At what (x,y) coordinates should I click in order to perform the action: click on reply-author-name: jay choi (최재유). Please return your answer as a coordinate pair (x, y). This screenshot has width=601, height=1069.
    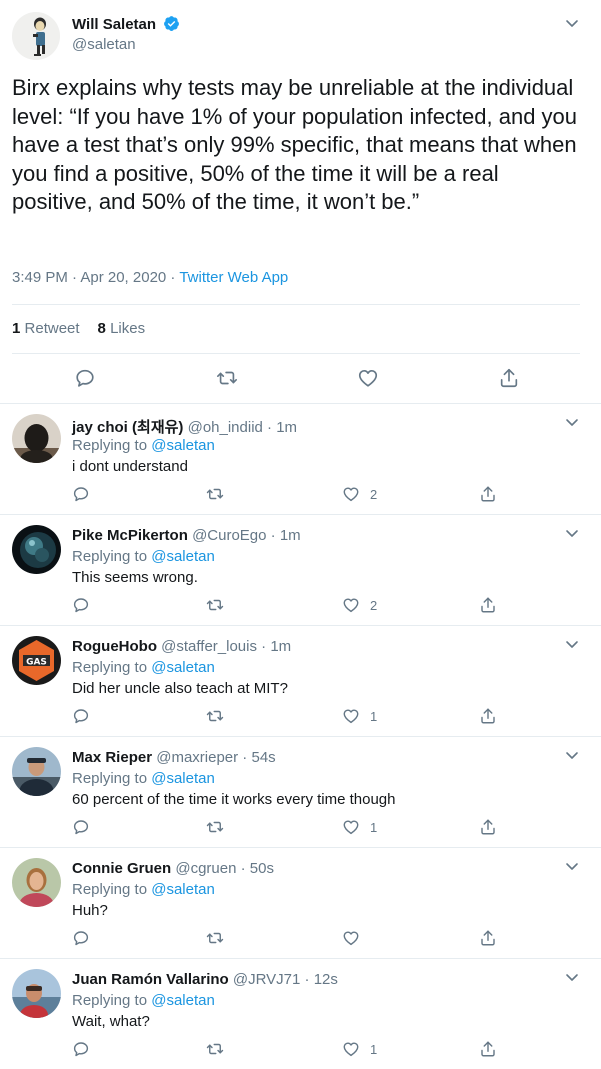
    Looking at the image, I should click on (127, 427).